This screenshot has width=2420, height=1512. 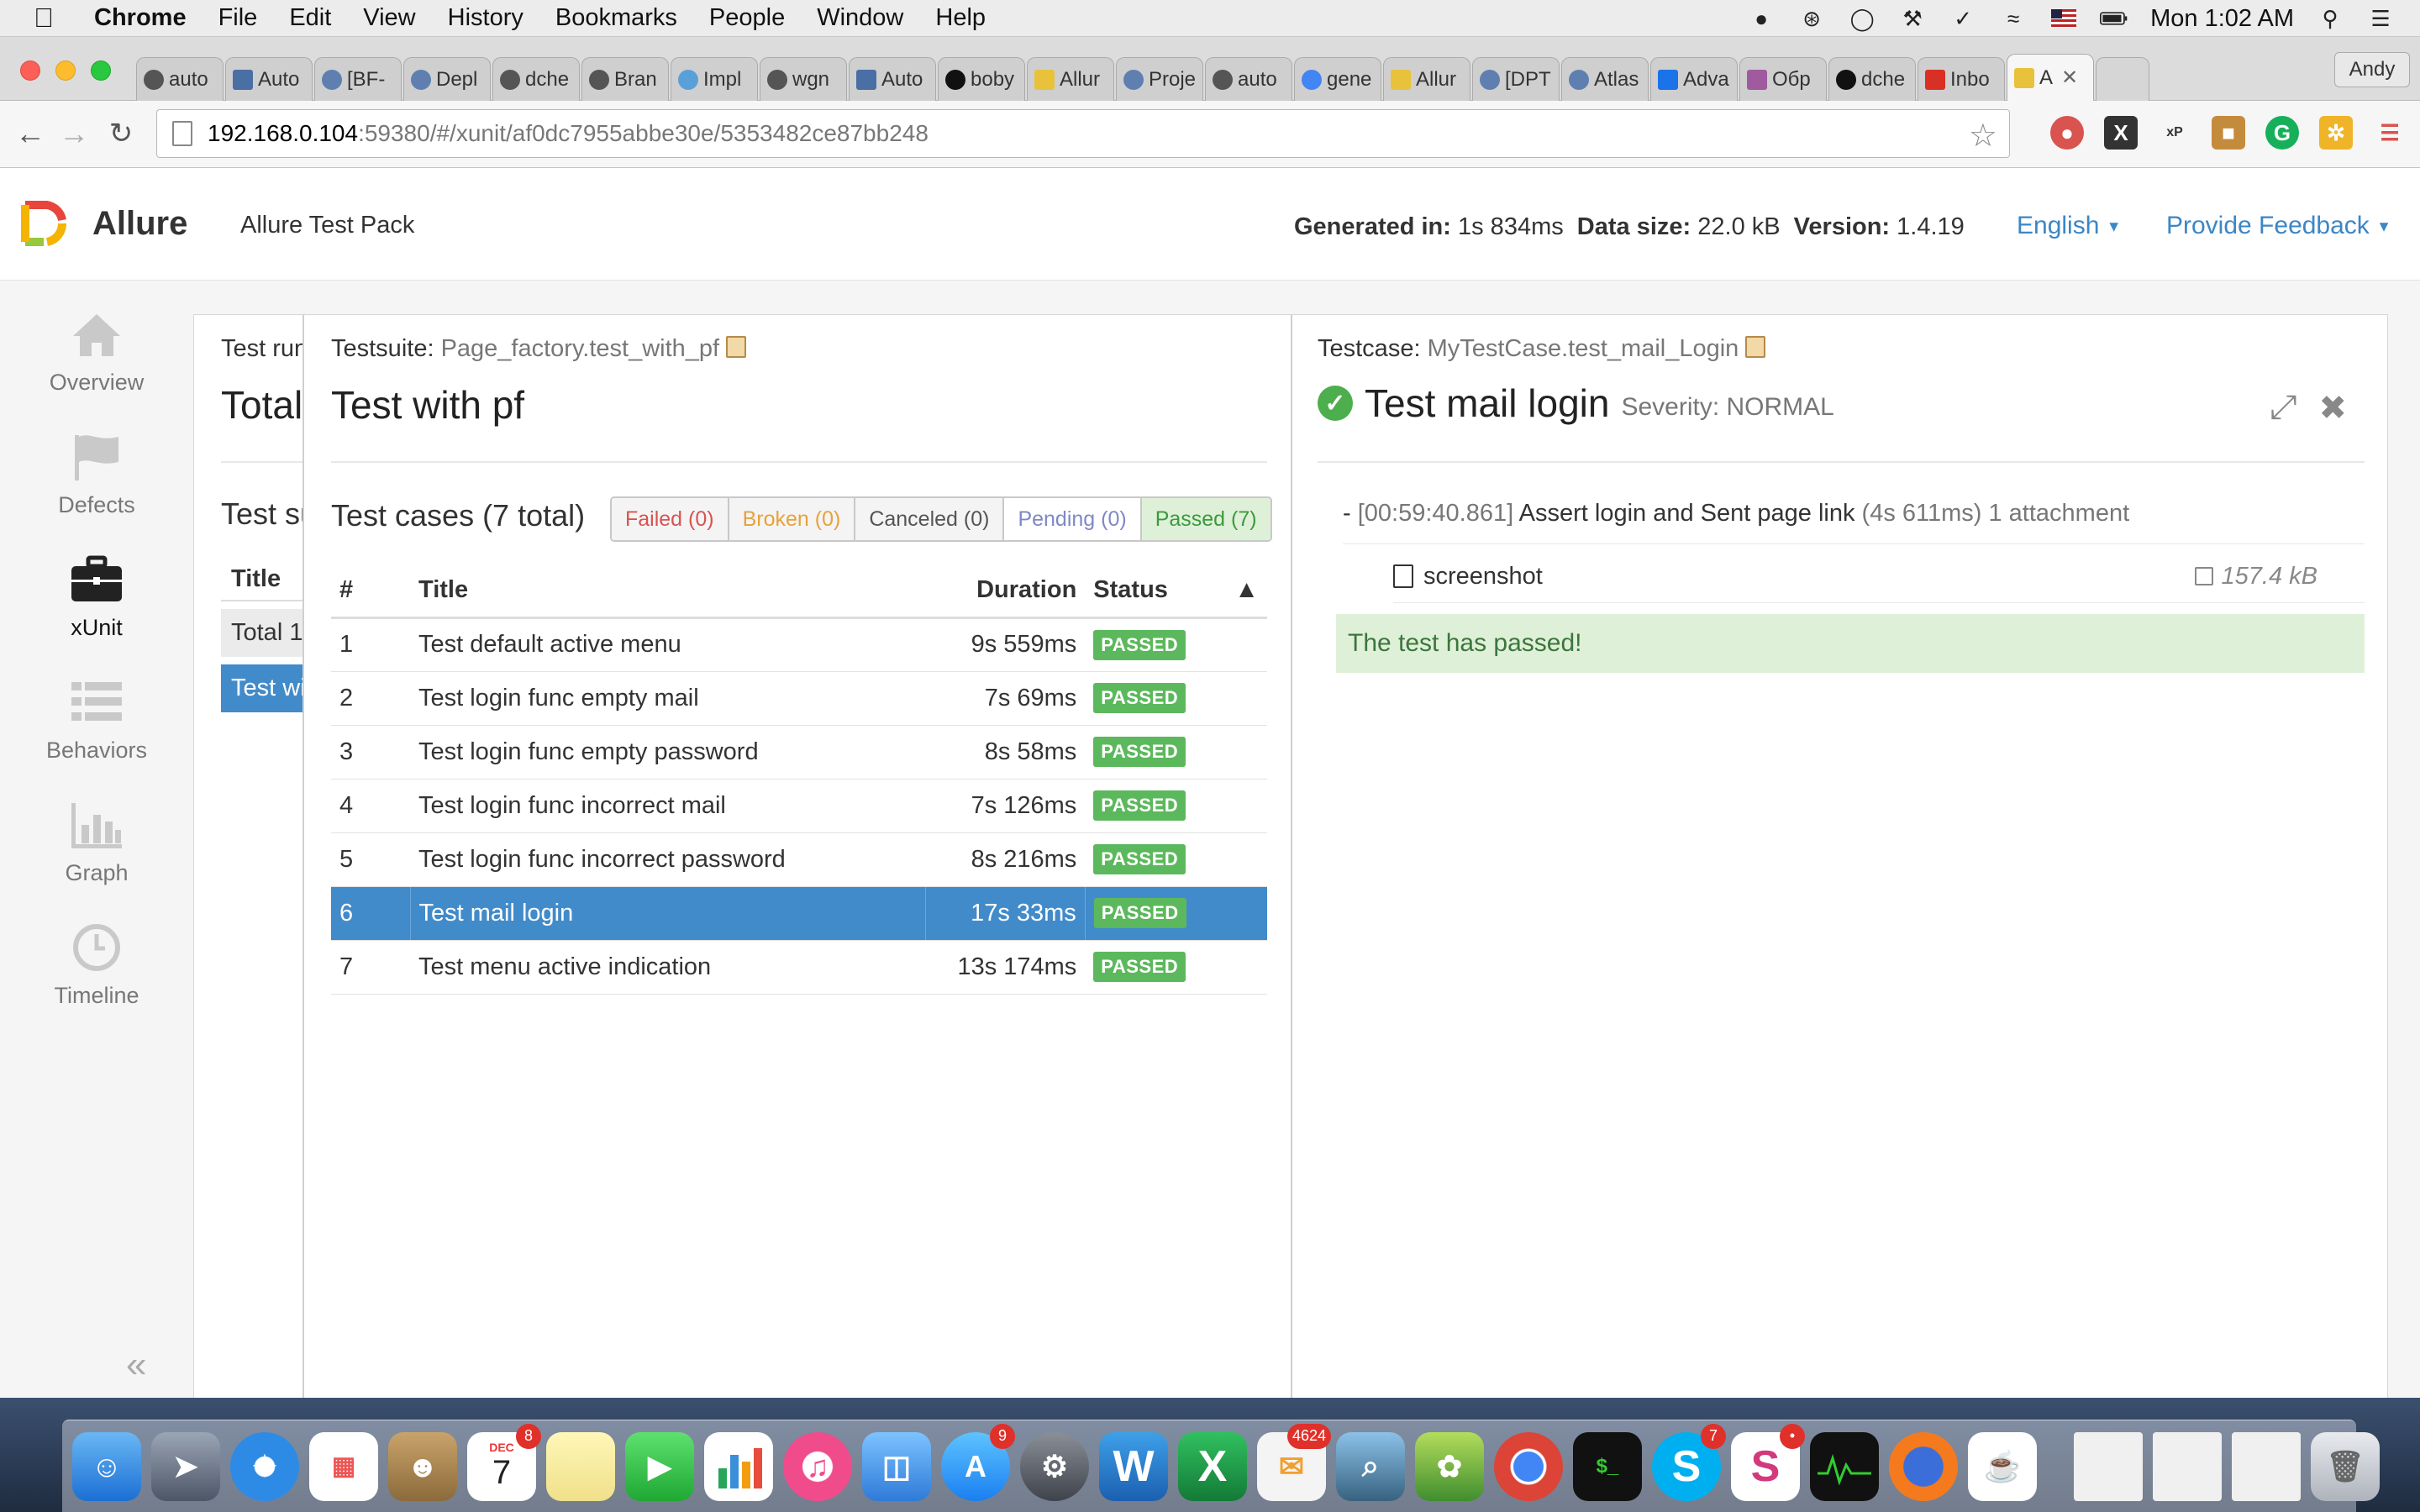 I want to click on column-header-title: Title, so click(x=668, y=591).